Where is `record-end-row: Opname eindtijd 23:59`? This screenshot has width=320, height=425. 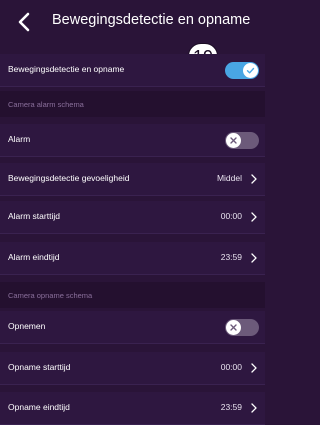
record-end-row: Opname eindtijd 23:59 is located at coordinates (132, 408).